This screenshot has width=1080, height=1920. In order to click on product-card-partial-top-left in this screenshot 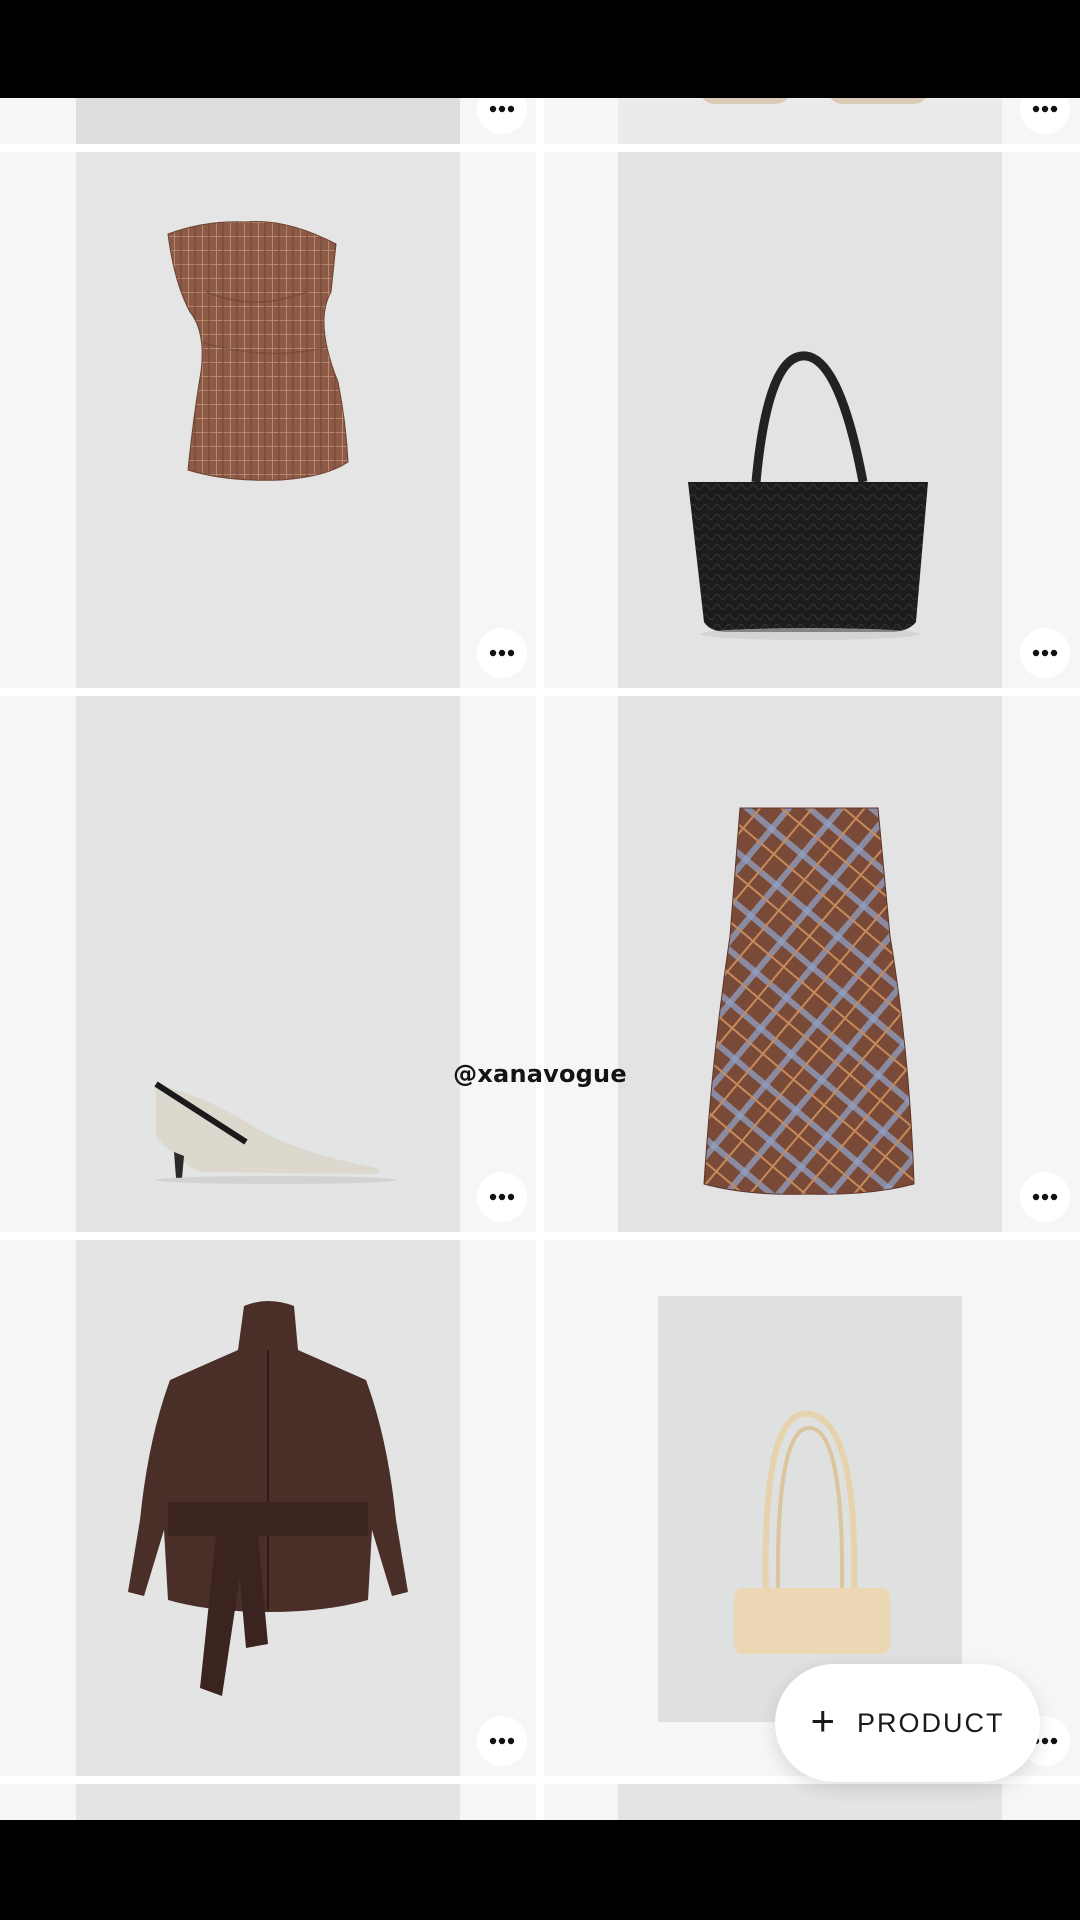, I will do `click(268, 121)`.